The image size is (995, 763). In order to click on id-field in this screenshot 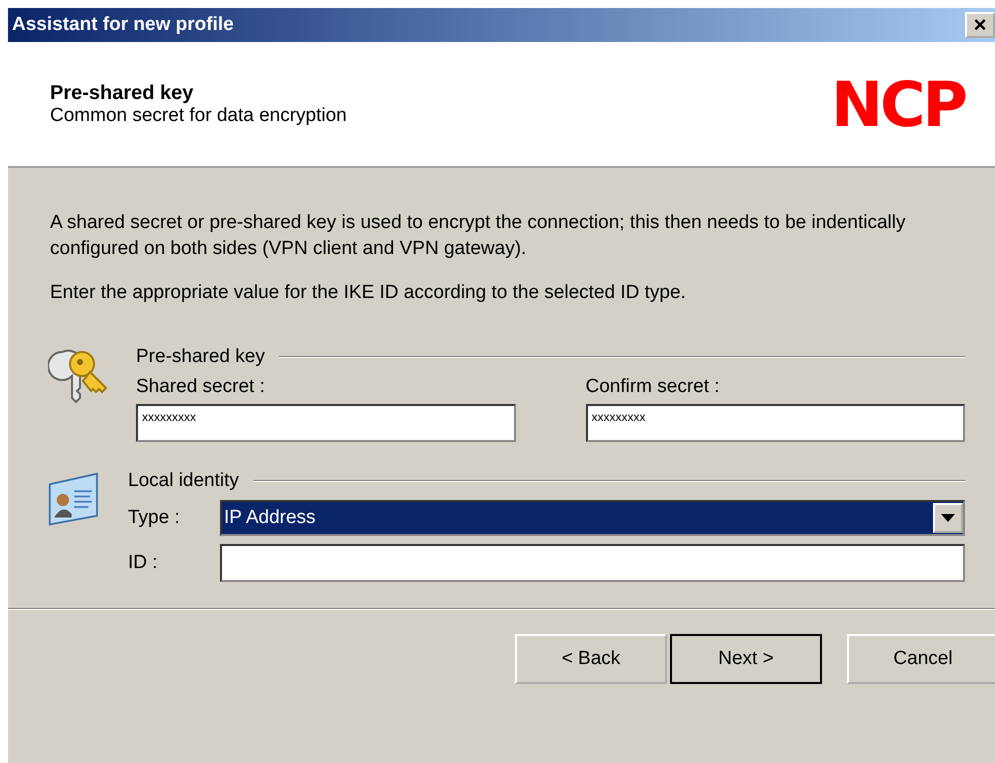, I will do `click(592, 563)`.